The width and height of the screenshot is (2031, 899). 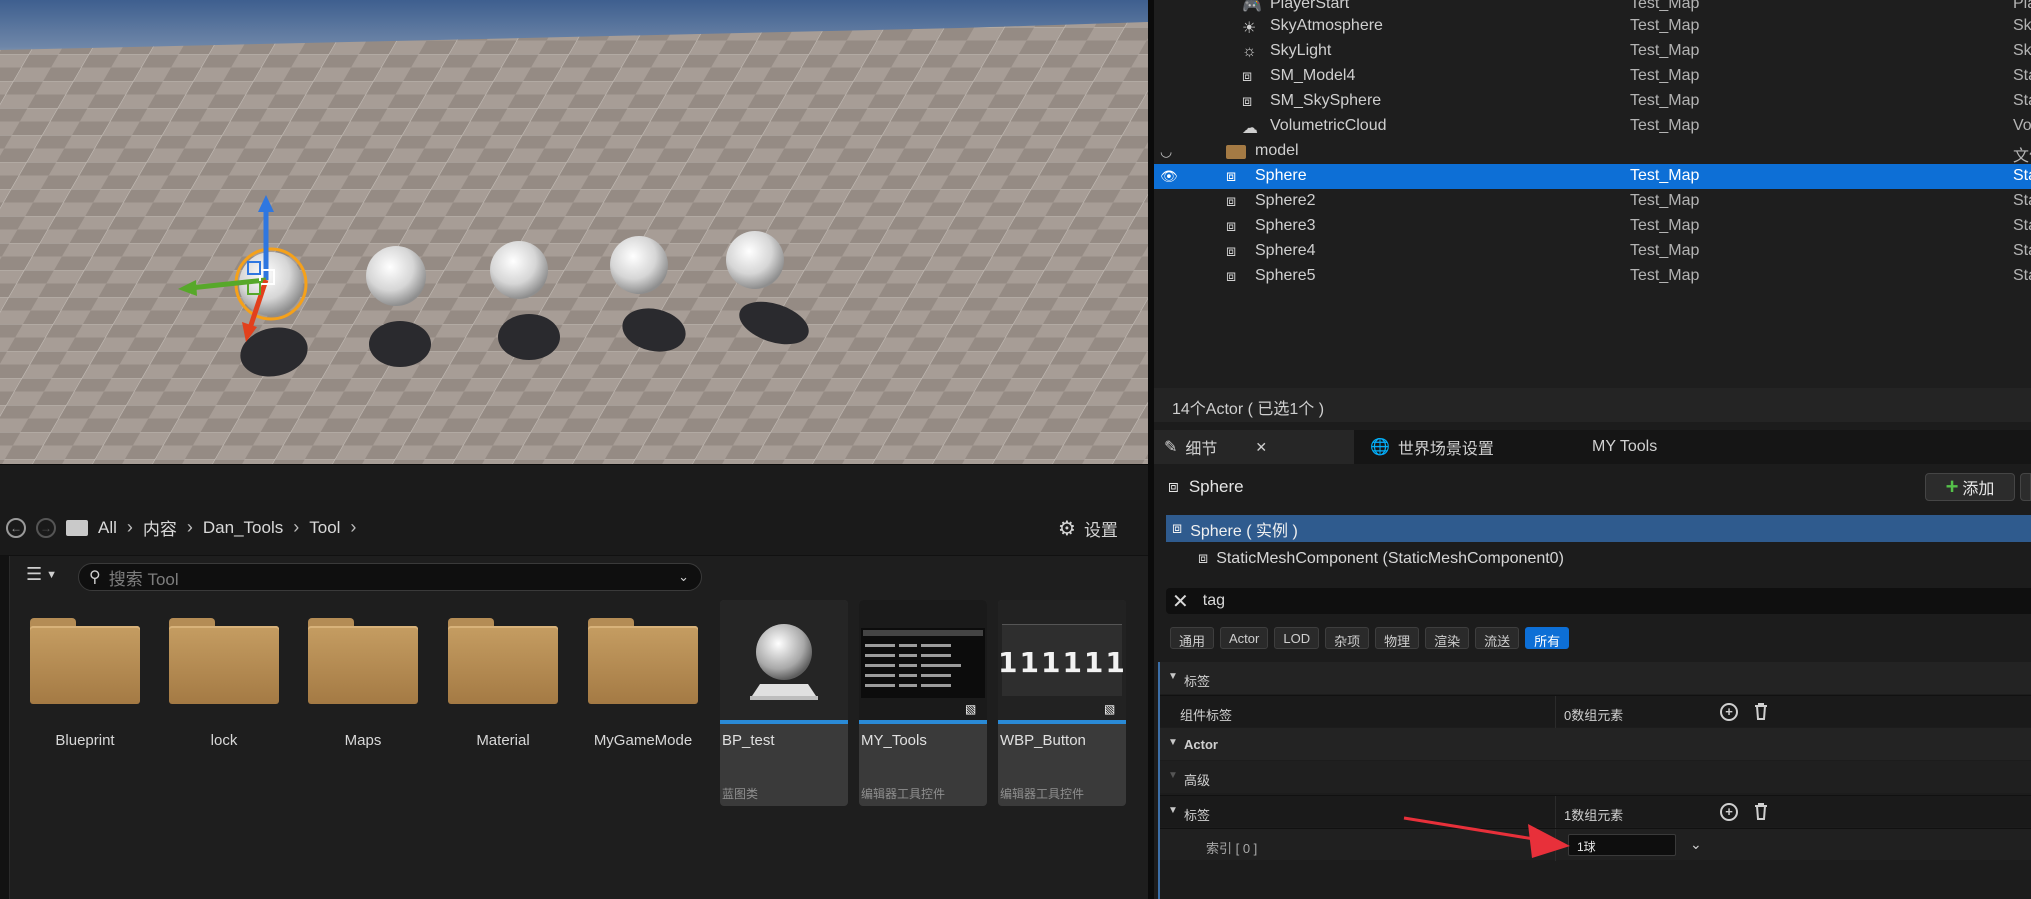 What do you see at coordinates (1598, 528) in the screenshot?
I see `component-tree-root: ⧈ Sphere ( 实例 )` at bounding box center [1598, 528].